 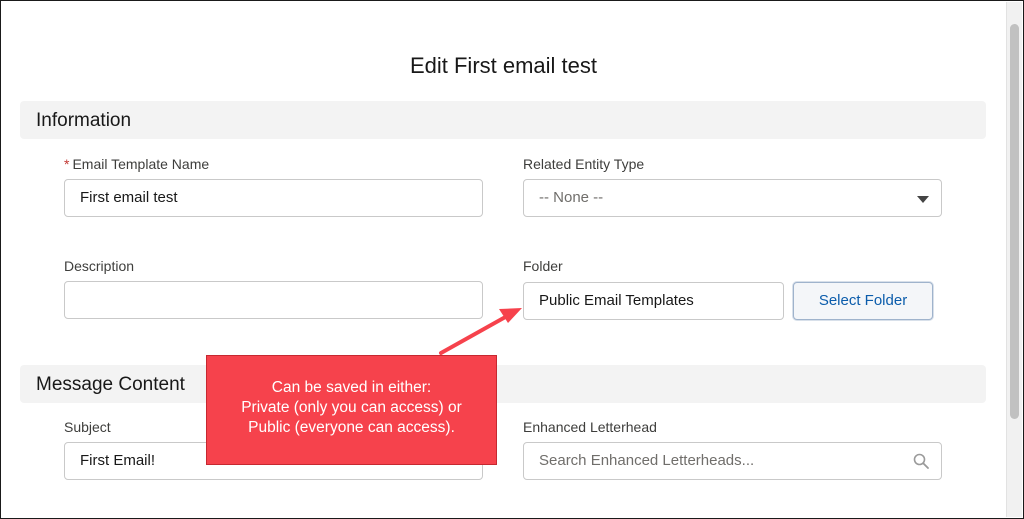 I want to click on callout-arrow, so click(x=480, y=331).